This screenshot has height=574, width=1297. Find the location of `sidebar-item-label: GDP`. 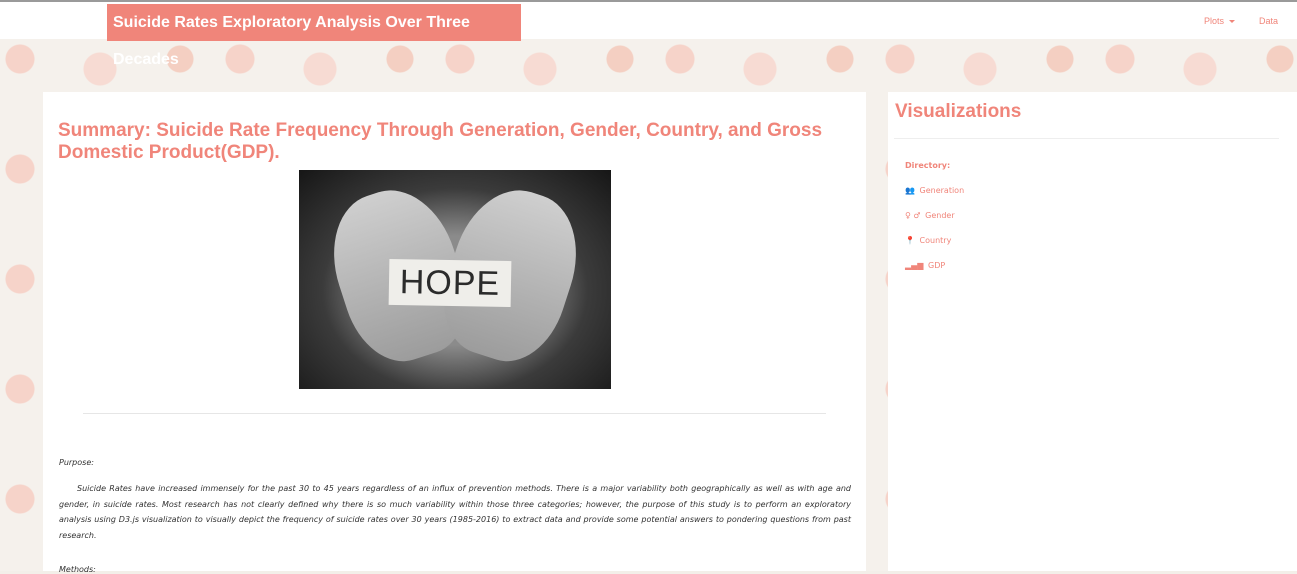

sidebar-item-label: GDP is located at coordinates (937, 265).